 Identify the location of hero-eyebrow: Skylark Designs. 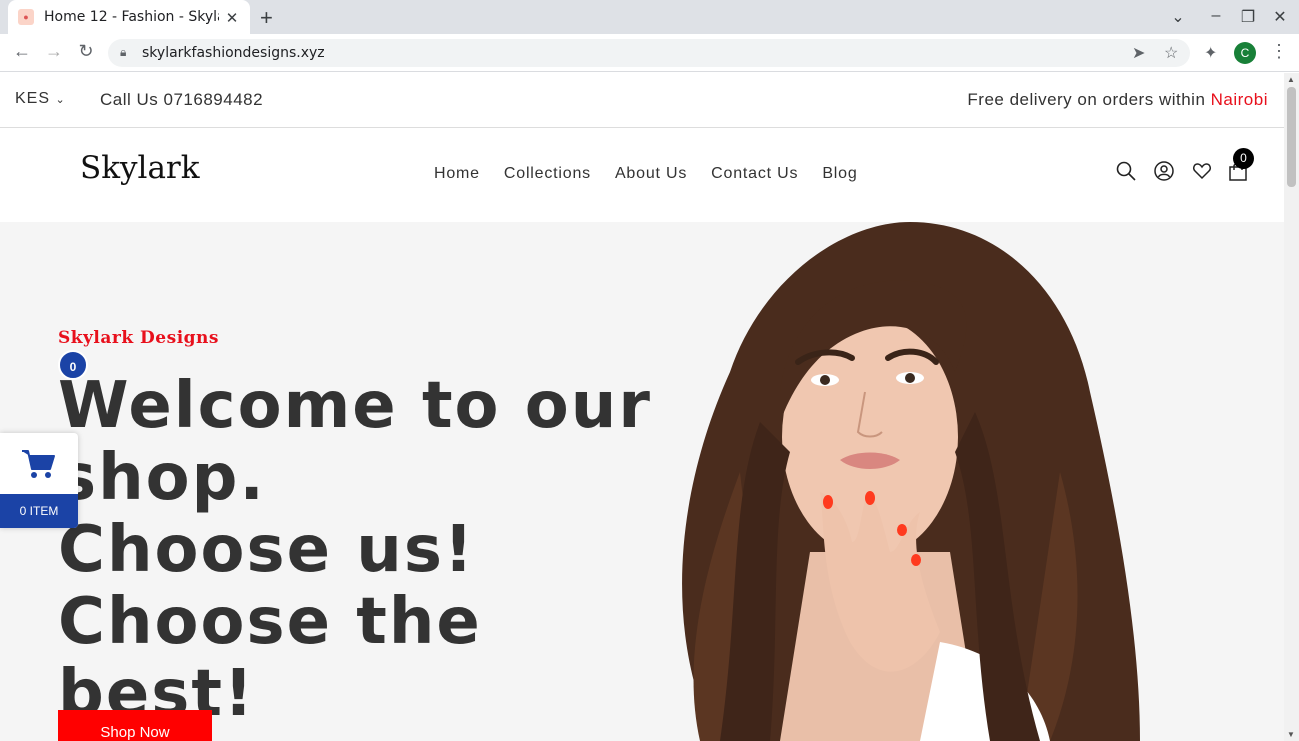
(138, 338).